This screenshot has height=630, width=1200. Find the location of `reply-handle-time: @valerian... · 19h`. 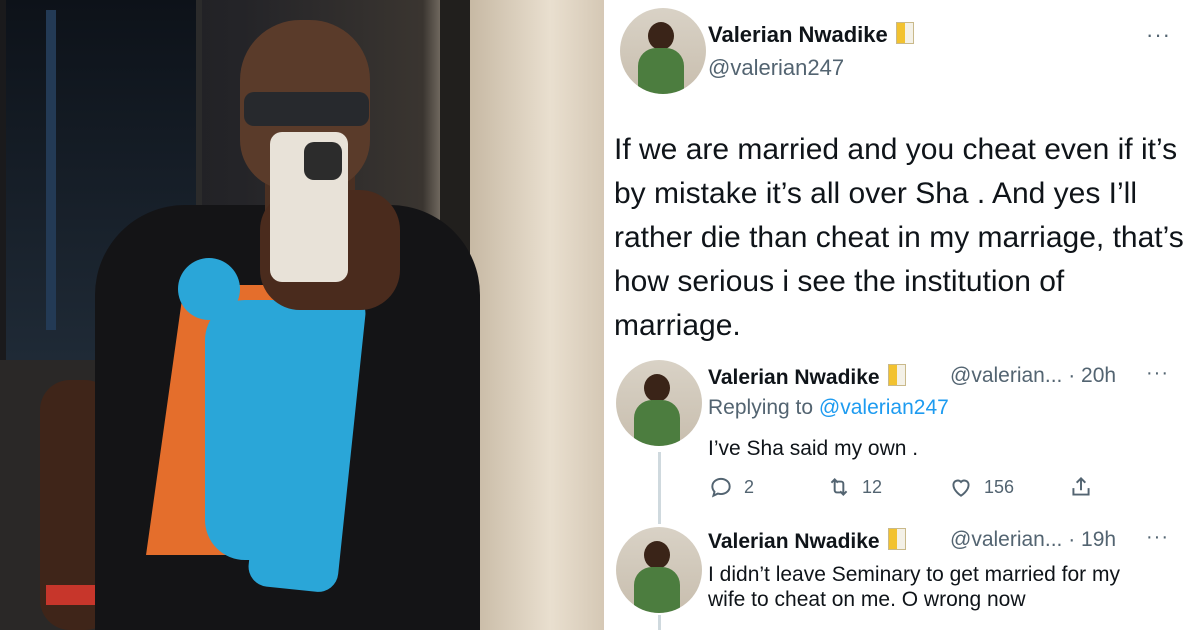

reply-handle-time: @valerian... · 19h is located at coordinates (1033, 540).